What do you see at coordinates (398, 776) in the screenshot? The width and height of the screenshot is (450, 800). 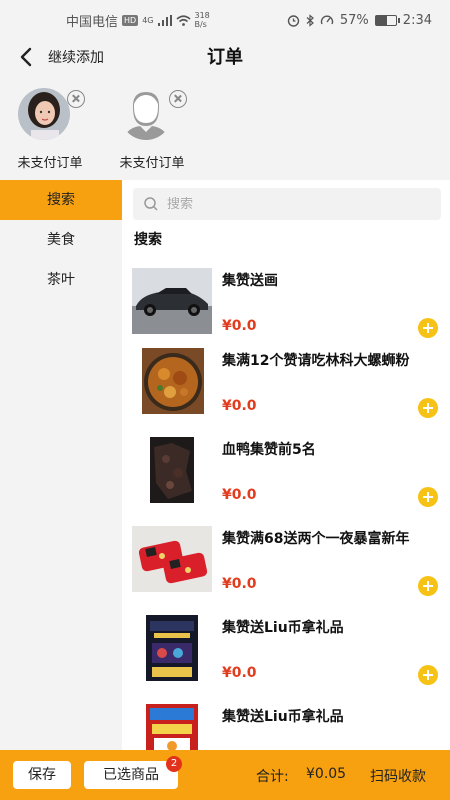 I see `scan-to-pay-button: 扫码收款` at bounding box center [398, 776].